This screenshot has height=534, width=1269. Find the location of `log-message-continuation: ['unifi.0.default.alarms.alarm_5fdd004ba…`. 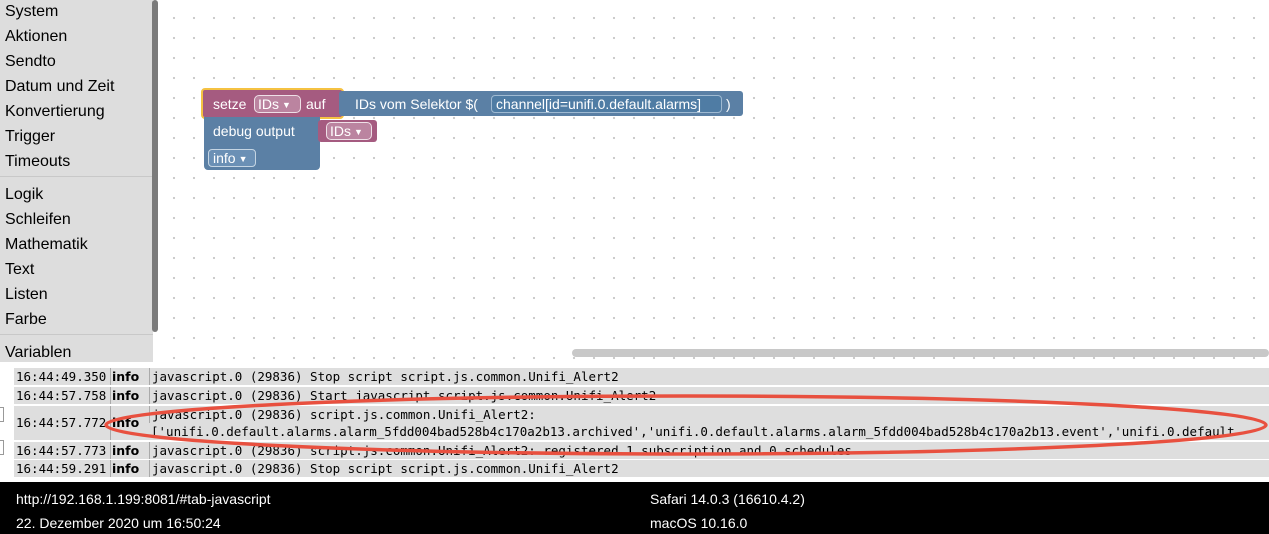

log-message-continuation: ['unifi.0.default.alarms.alarm_5fdd004ba… is located at coordinates (693, 431).